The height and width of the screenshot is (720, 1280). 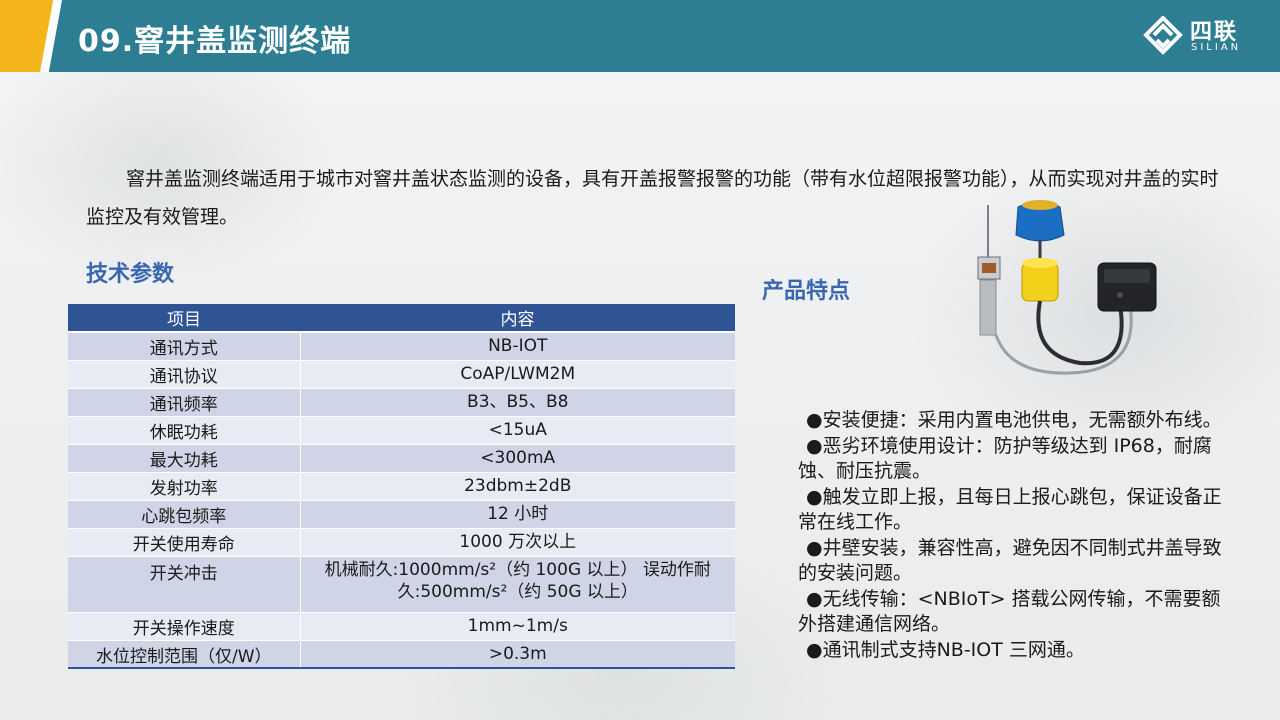 I want to click on logo-mark-icon, so click(x=1163, y=35).